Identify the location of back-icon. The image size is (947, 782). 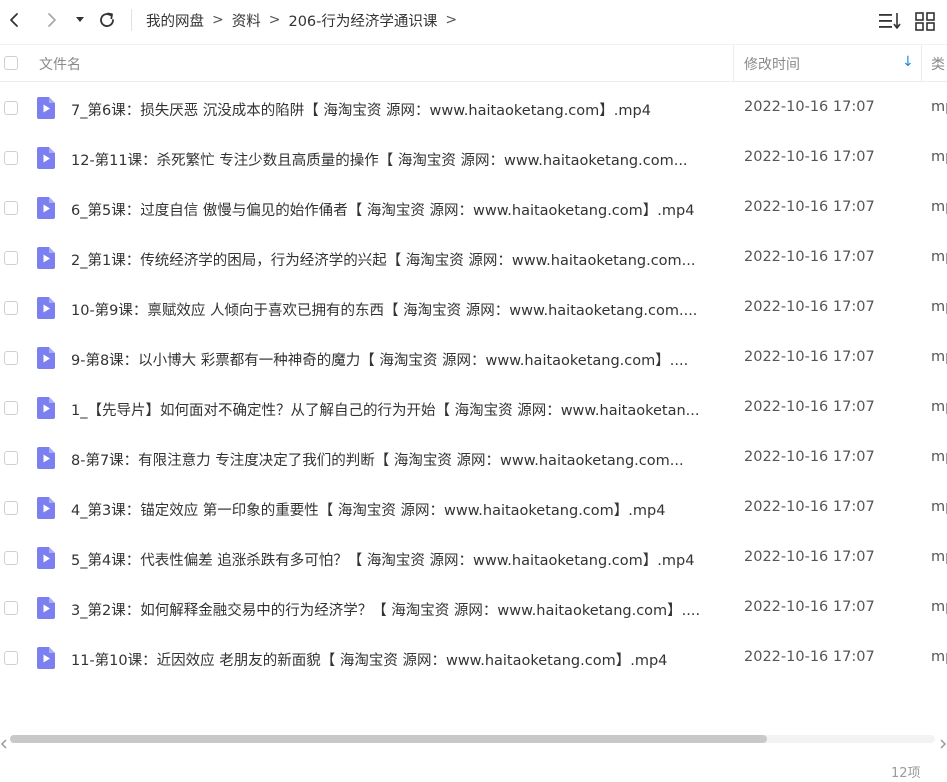
(14, 20).